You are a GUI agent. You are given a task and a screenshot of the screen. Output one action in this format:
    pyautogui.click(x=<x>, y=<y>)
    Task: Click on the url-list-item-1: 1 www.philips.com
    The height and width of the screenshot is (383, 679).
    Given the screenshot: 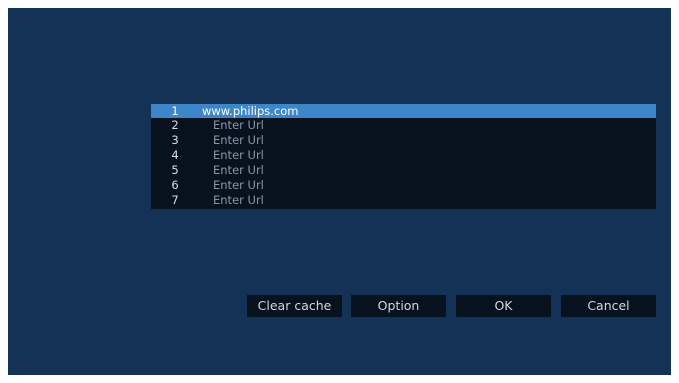 What is the action you would take?
    pyautogui.click(x=403, y=111)
    